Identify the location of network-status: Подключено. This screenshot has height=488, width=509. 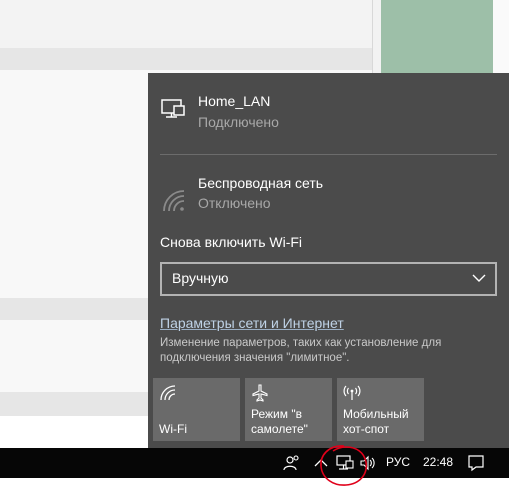
(238, 122).